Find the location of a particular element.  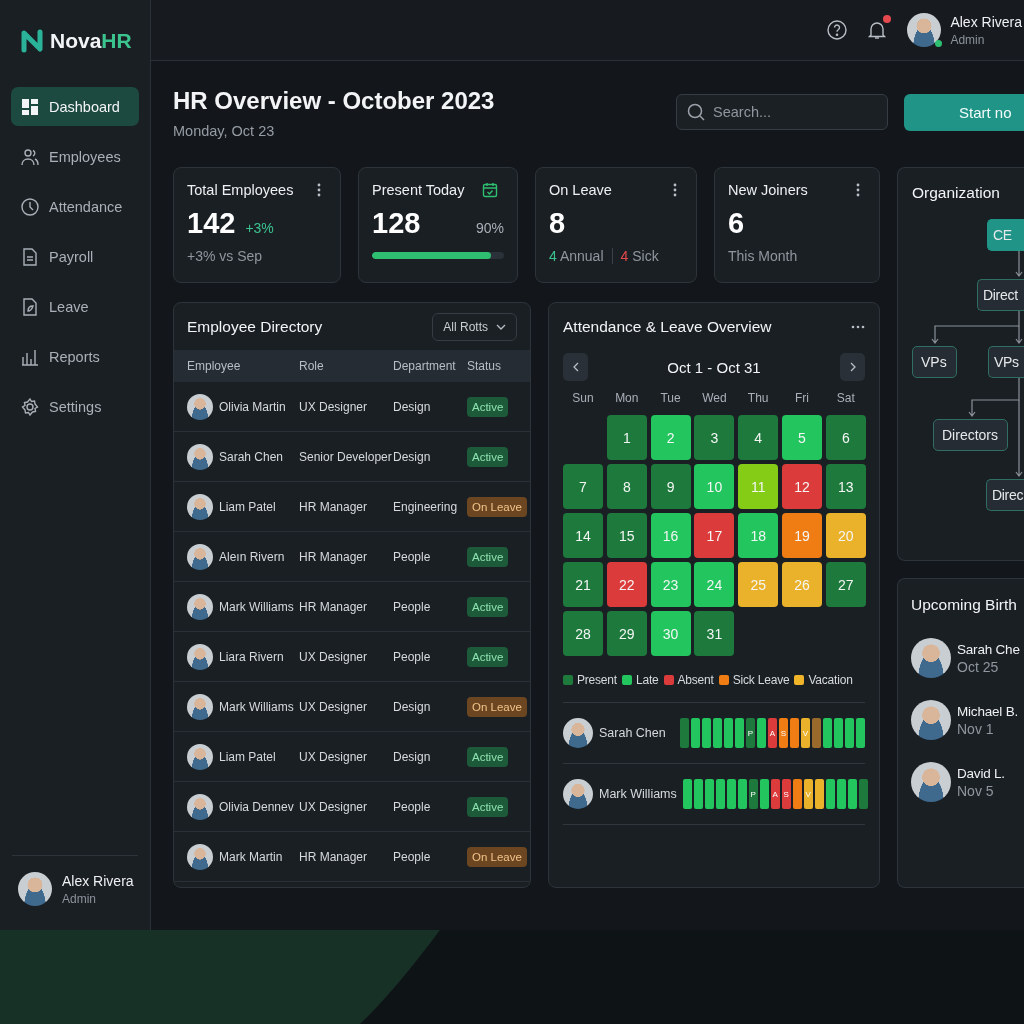

settings-icon is located at coordinates (30, 406).